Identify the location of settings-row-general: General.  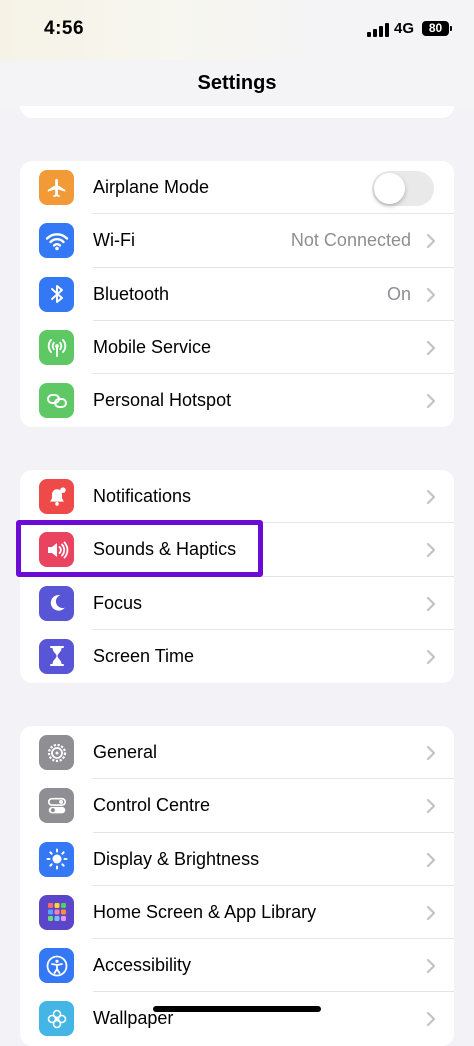
(237, 753).